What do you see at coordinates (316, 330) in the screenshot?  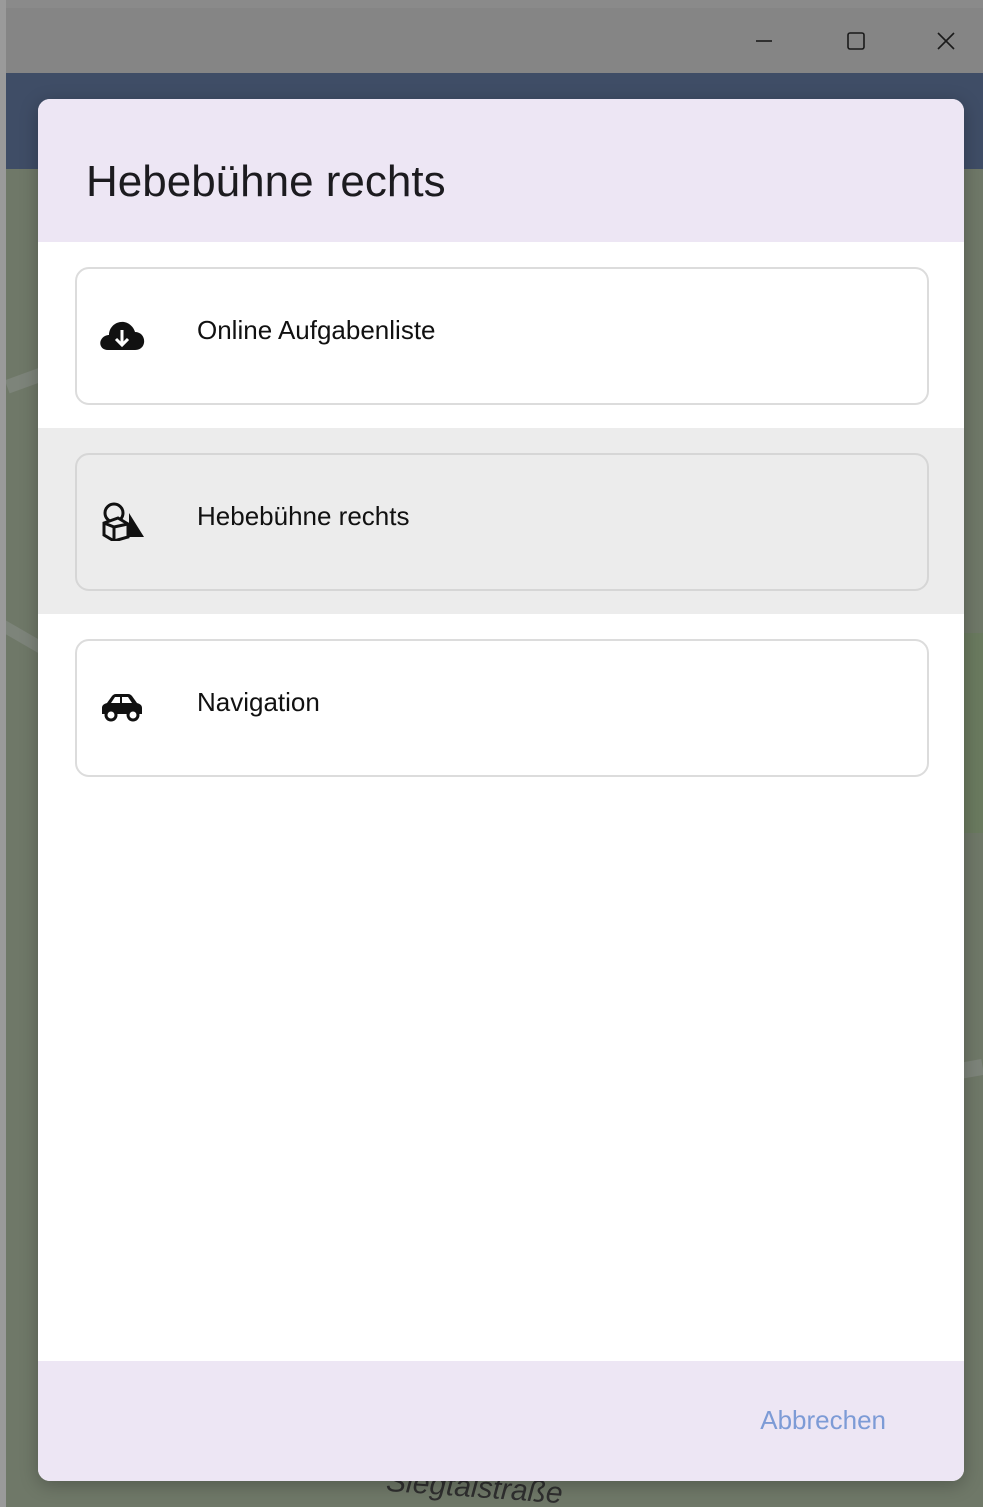 I see `online-task-list-label: Online Aufgabenliste` at bounding box center [316, 330].